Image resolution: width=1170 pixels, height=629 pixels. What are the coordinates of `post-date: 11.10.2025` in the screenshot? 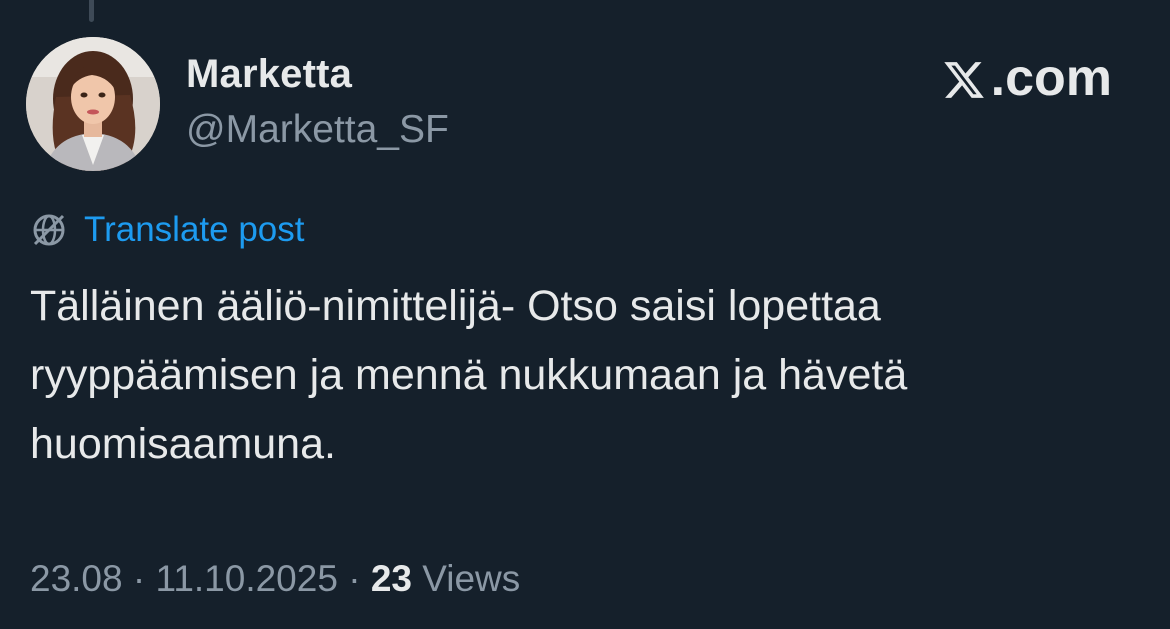 It's located at (246, 579).